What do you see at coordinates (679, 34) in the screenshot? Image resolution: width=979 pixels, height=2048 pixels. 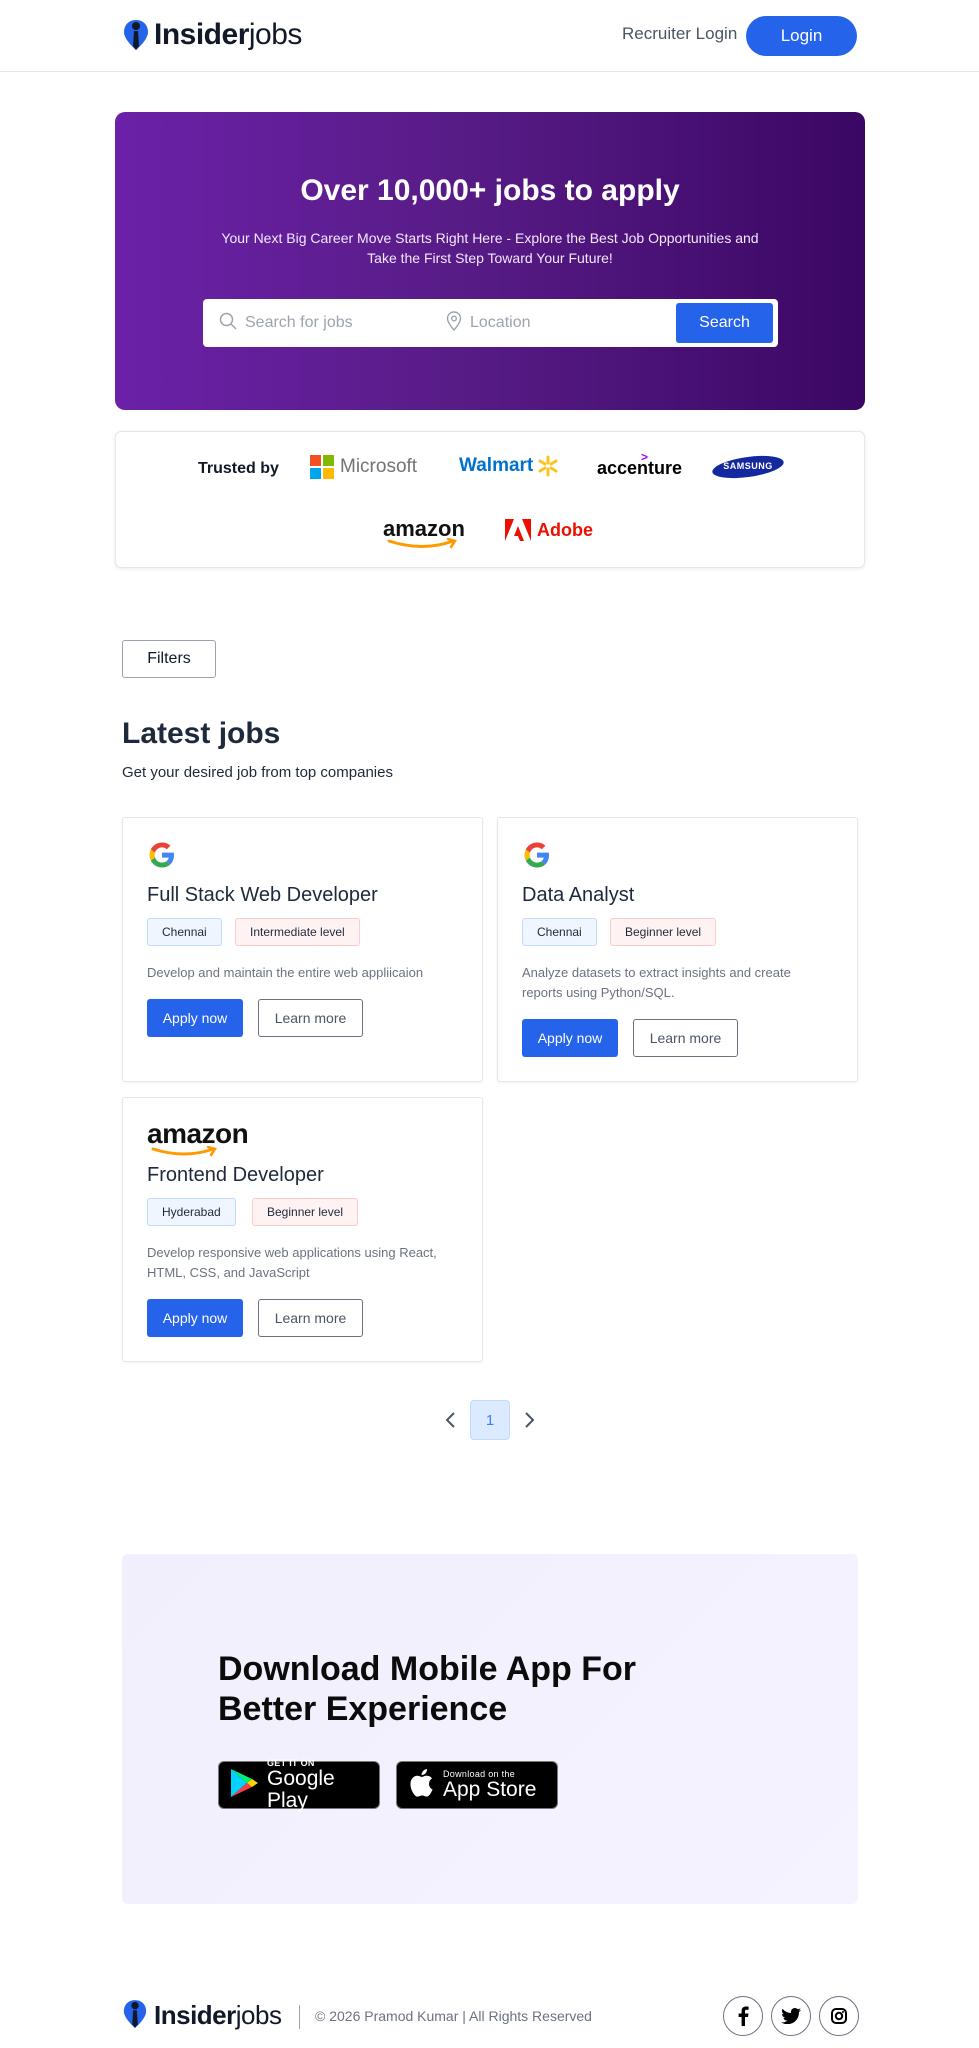 I see `recruiter-login-link: Recruiter Login` at bounding box center [679, 34].